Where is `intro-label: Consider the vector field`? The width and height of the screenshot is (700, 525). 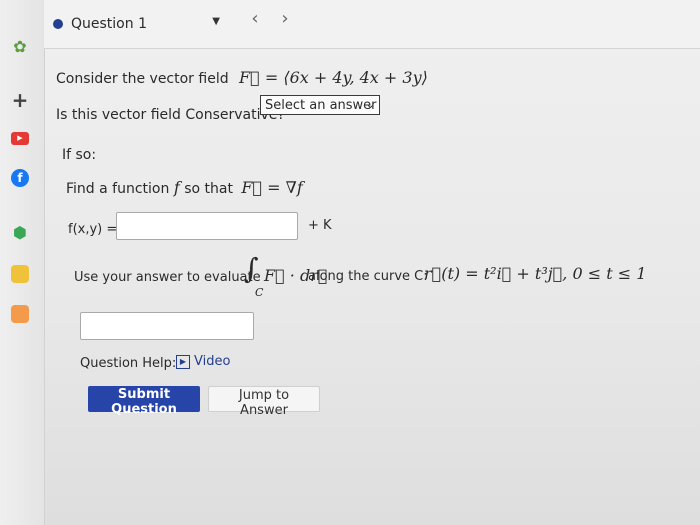 intro-label: Consider the vector field is located at coordinates (142, 79).